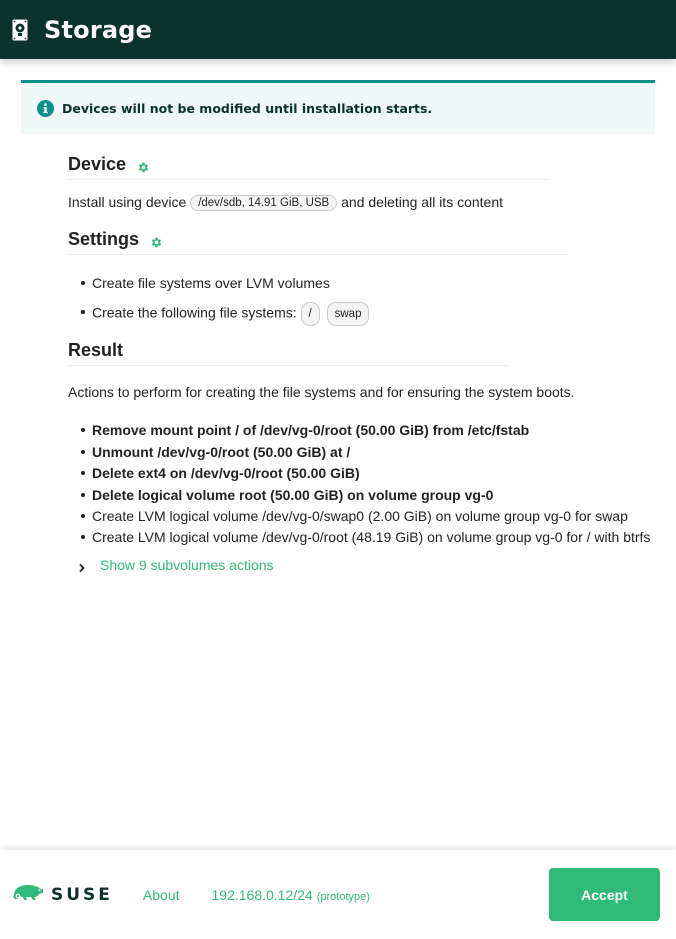  I want to click on settings-item-text: Create the following file systems:, so click(194, 313).